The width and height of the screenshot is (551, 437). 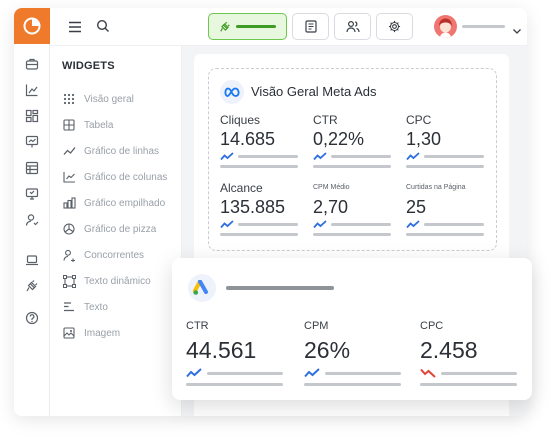 I want to click on help-icon, so click(x=32, y=318).